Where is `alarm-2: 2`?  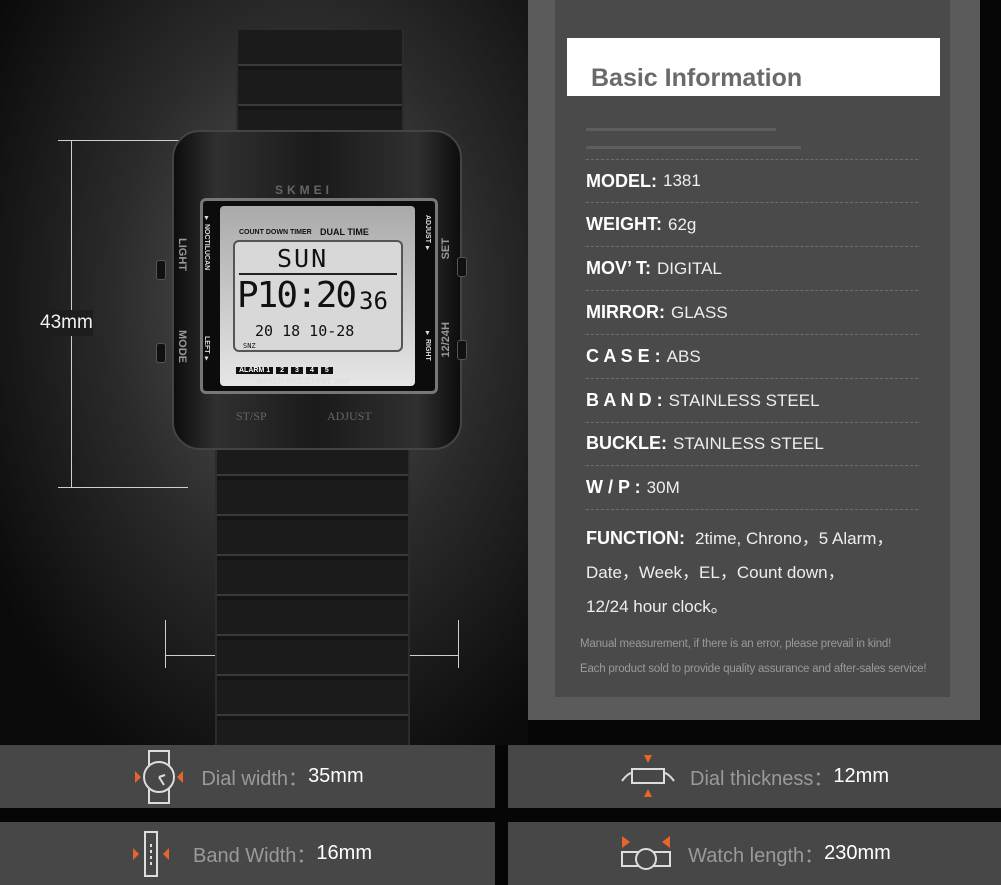
alarm-2: 2 is located at coordinates (282, 370).